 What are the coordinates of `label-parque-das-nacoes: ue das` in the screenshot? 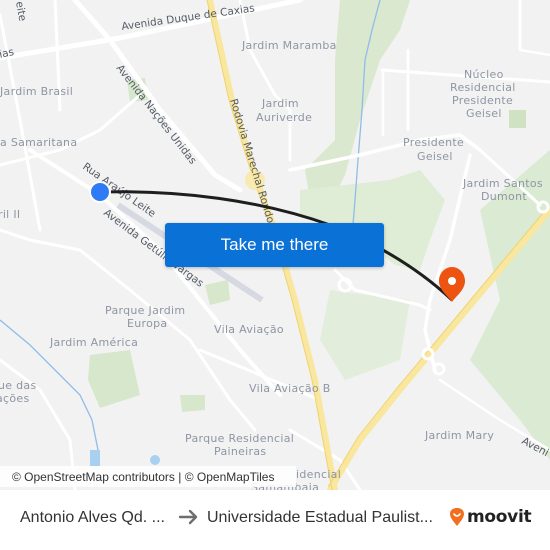 It's located at (18, 385).